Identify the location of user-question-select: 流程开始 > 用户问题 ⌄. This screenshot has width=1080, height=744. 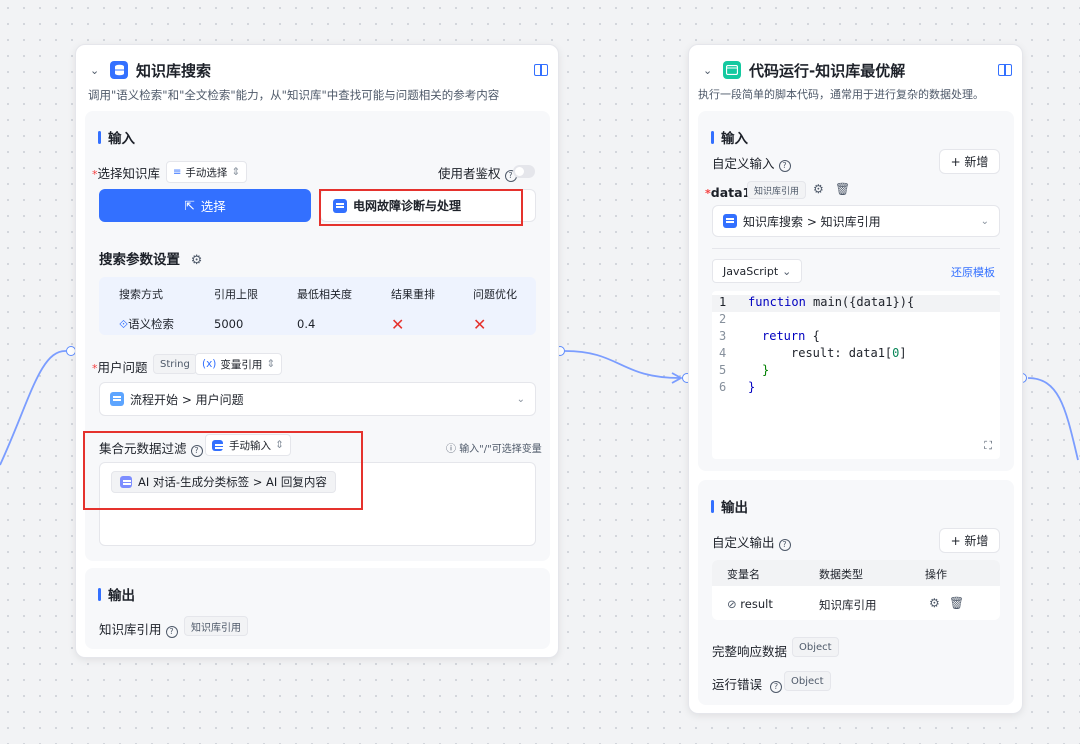
(317, 399).